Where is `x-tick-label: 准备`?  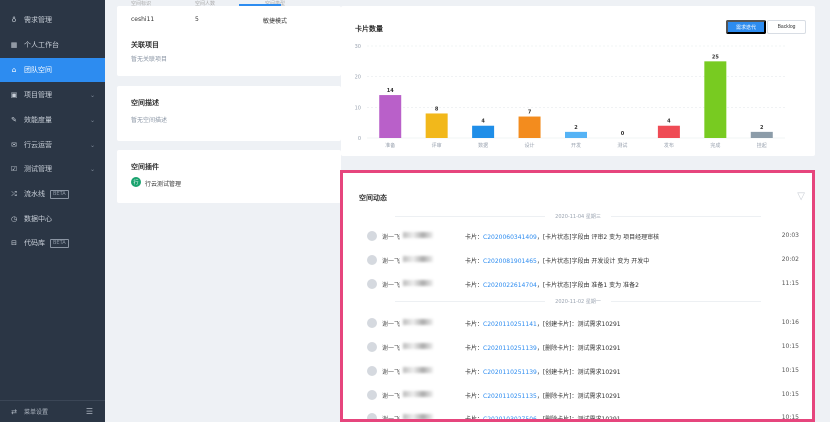
x-tick-label: 准备 is located at coordinates (390, 145).